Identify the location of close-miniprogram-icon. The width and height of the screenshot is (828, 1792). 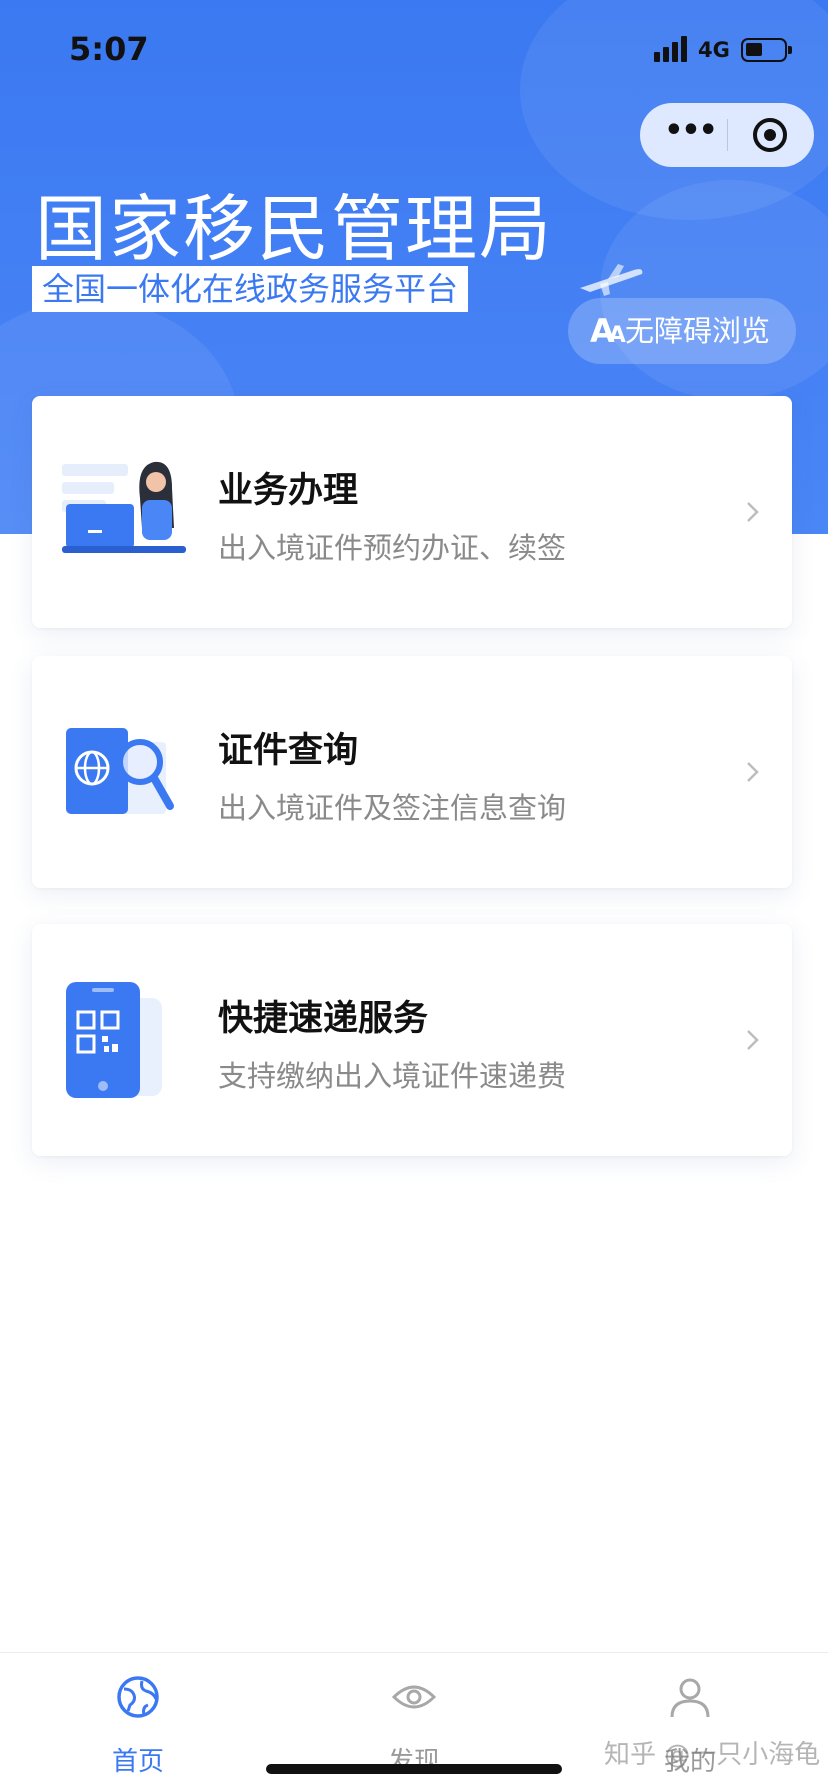
(770, 135).